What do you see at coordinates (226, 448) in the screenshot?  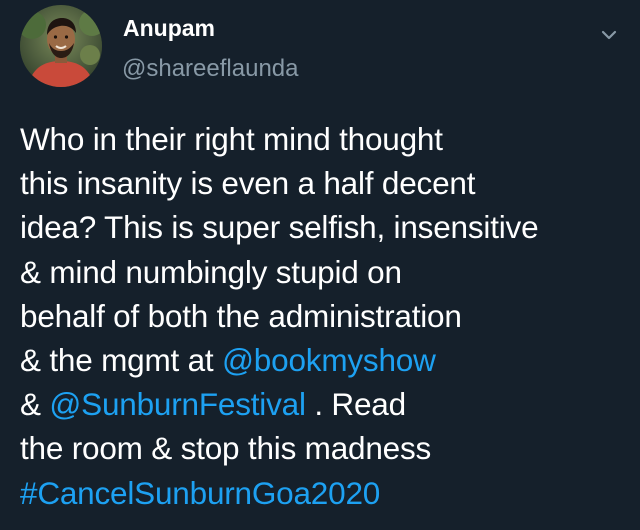 I see `tweet-text-line: the room & stop this madness` at bounding box center [226, 448].